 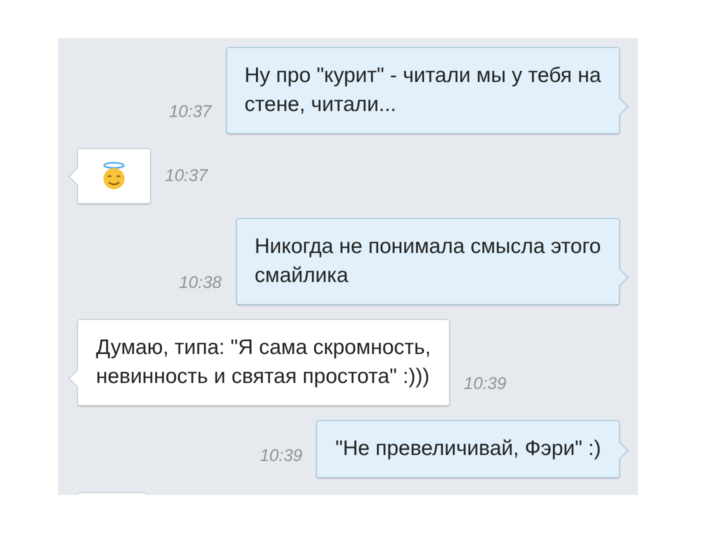 I want to click on message-text: Думаю, типа: "Я сама скромность,, so click(x=263, y=348).